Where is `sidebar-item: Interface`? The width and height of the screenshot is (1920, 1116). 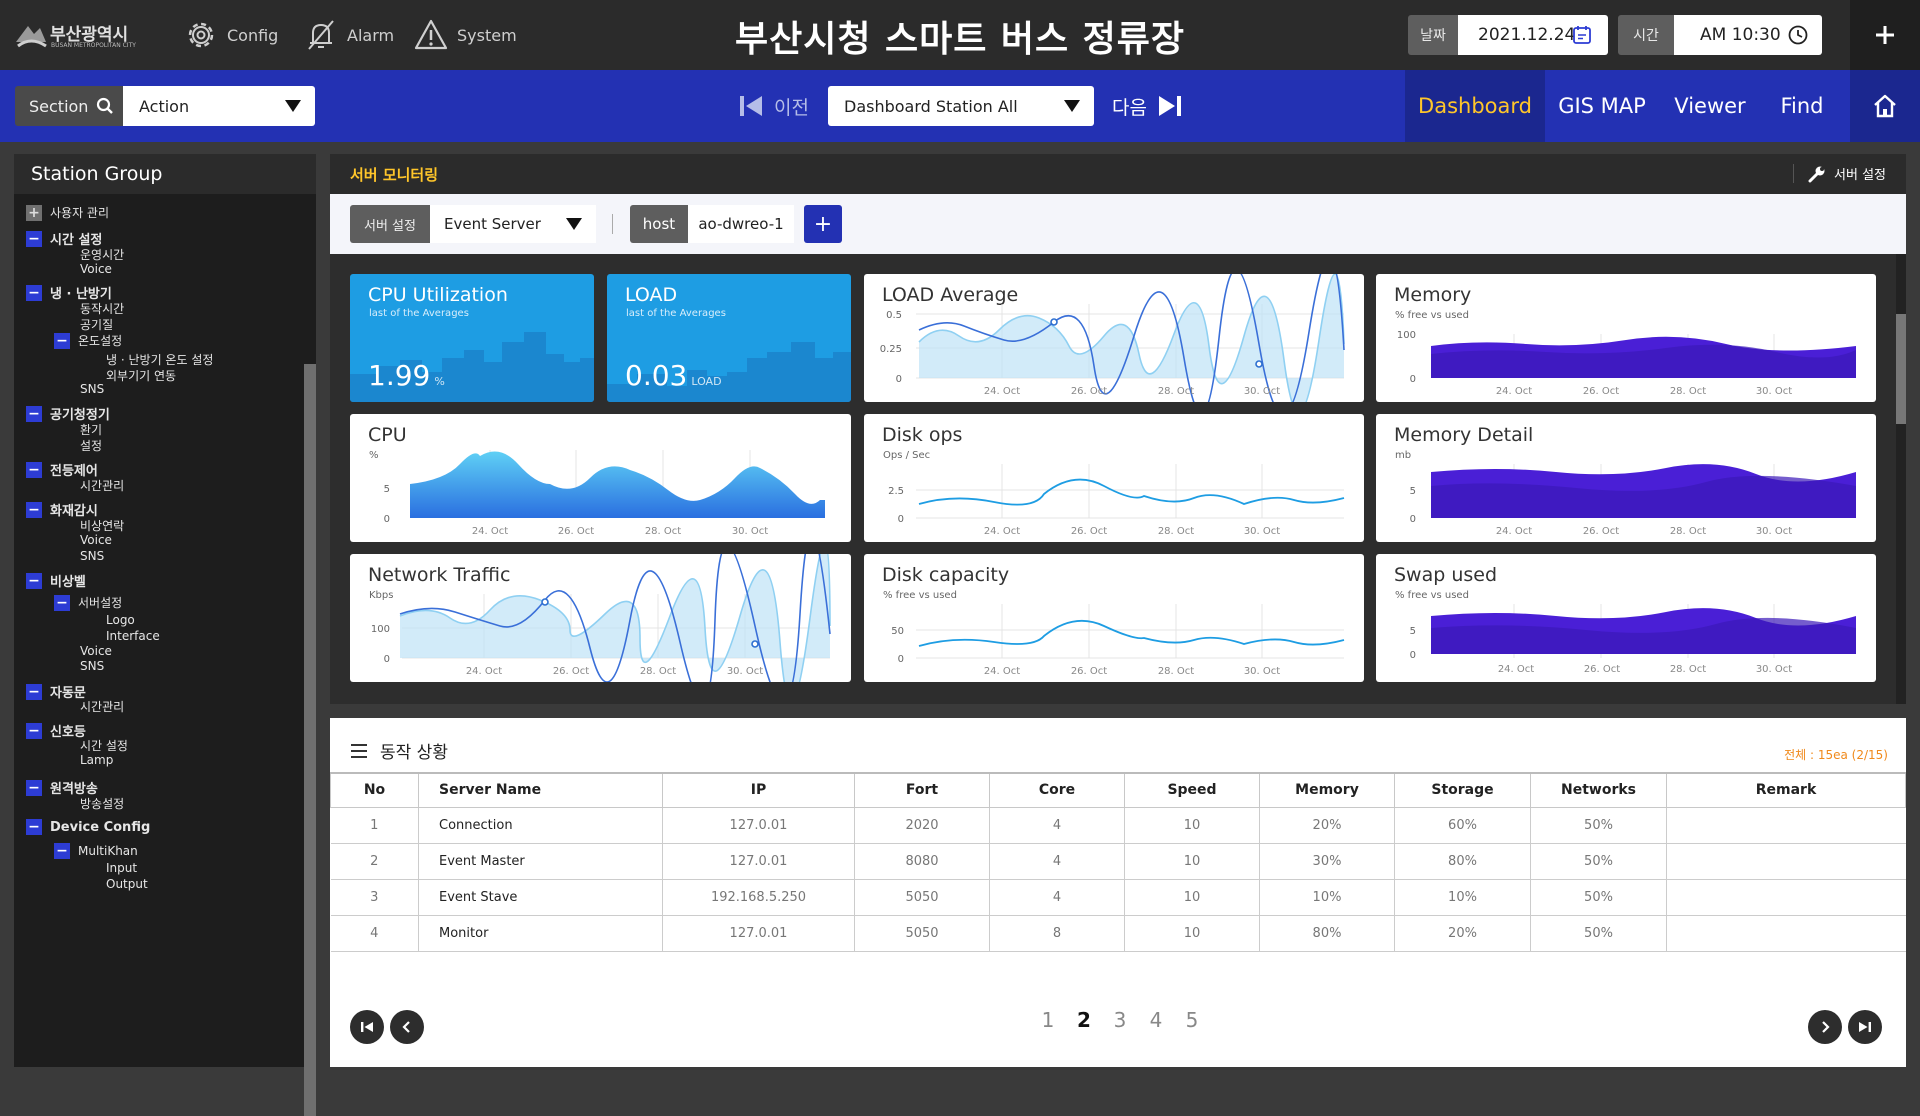
sidebar-item: Interface is located at coordinates (133, 636).